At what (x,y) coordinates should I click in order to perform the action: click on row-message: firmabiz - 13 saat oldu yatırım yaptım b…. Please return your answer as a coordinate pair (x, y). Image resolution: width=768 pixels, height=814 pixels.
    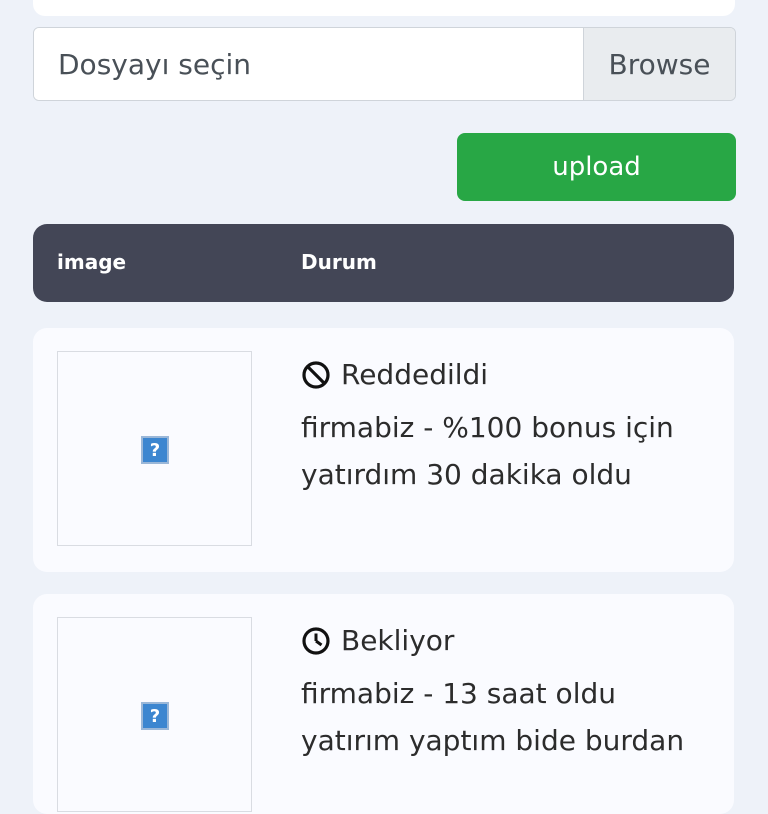
    Looking at the image, I should click on (493, 717).